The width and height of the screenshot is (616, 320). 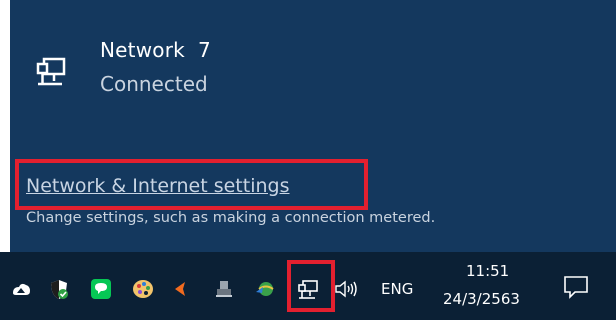 I want to click on network-globe-app-icon, so click(x=265, y=289).